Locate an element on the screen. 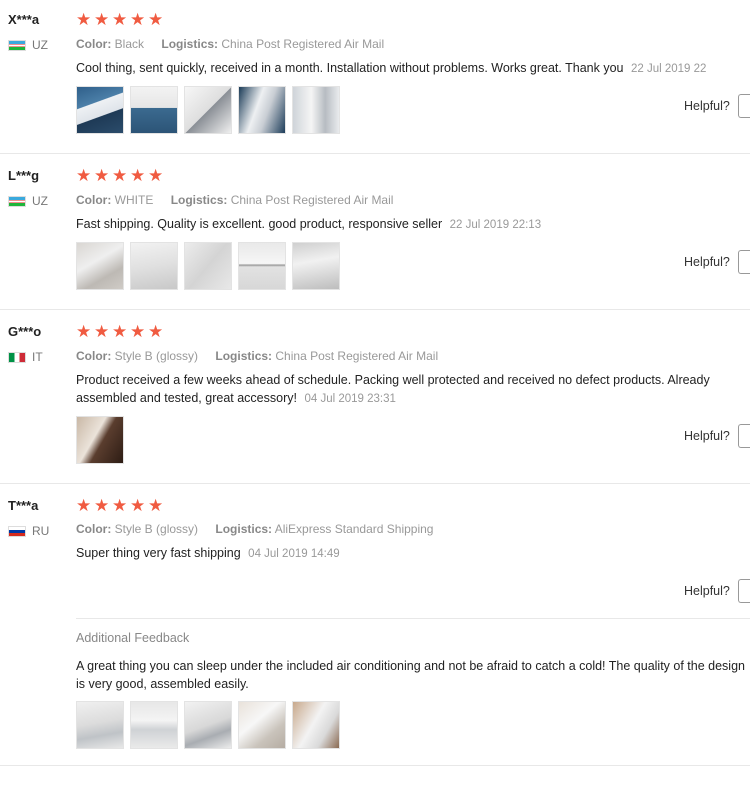 This screenshot has height=800, width=750. color-value: WHITE is located at coordinates (134, 200).